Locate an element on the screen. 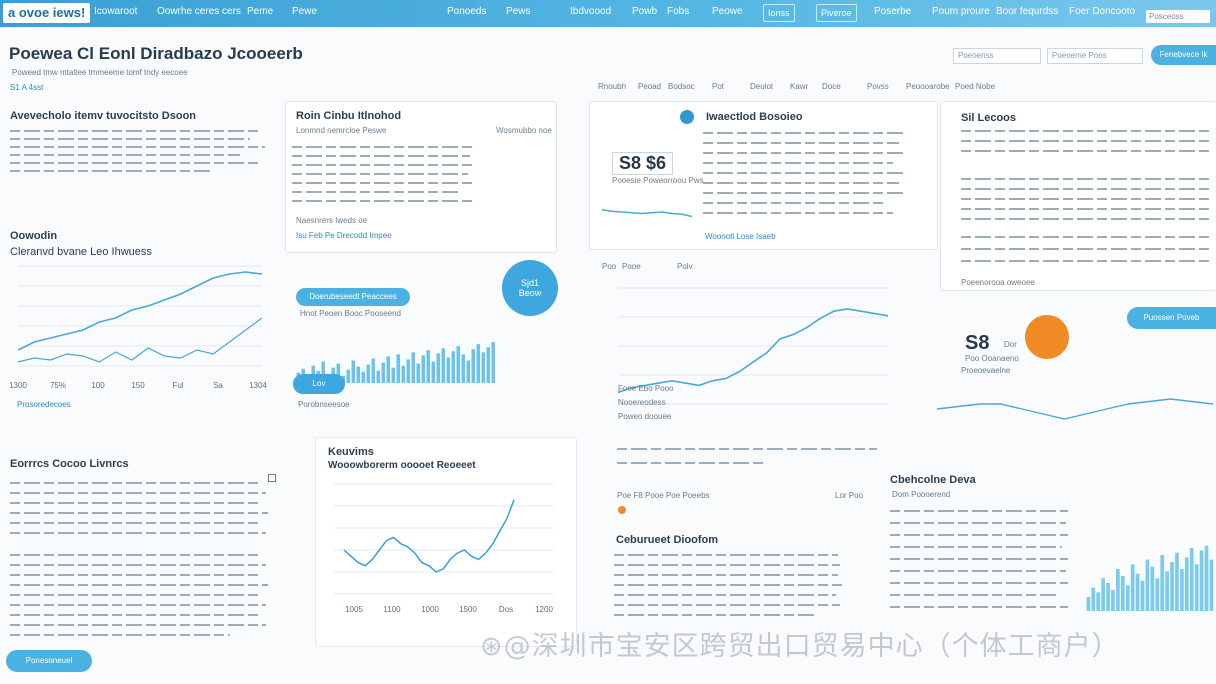 This screenshot has height=684, width=1216. x-tick-label: 150 is located at coordinates (138, 385).